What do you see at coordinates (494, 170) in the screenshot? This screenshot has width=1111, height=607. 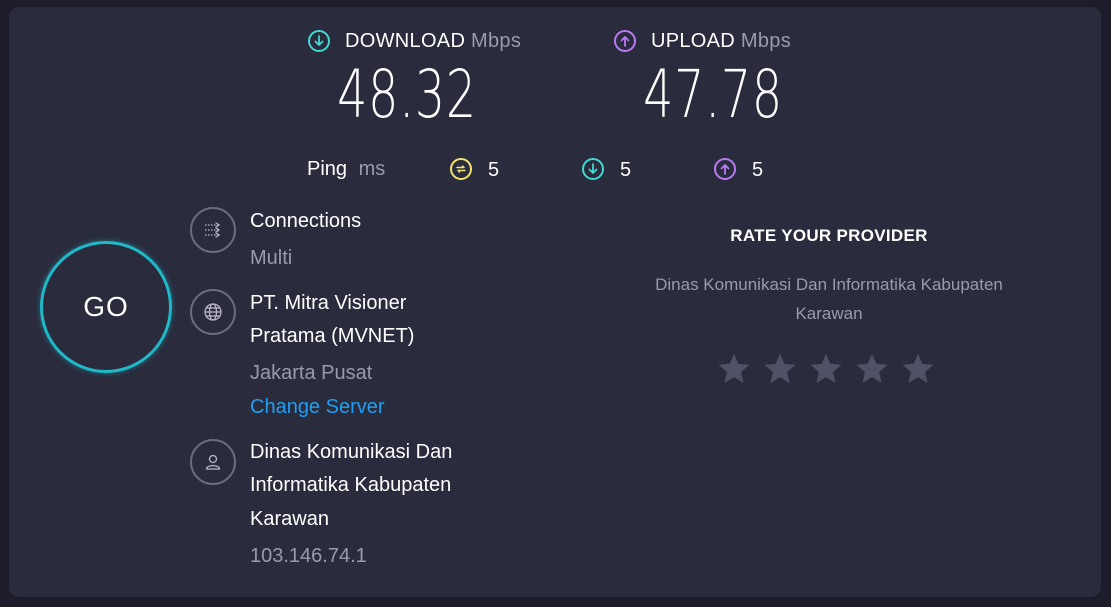 I see `ping-idle-value: 5` at bounding box center [494, 170].